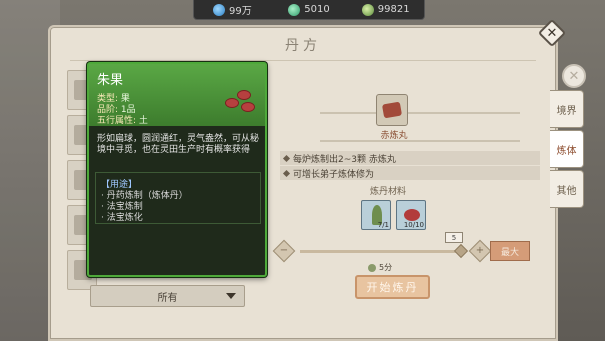  What do you see at coordinates (410, 158) in the screenshot?
I see `effect-line: 每炉炼制出2~3颗 赤炼丸` at bounding box center [410, 158].